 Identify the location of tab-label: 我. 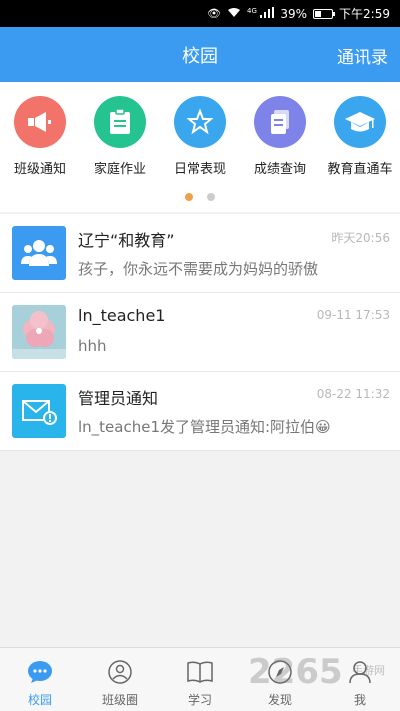
(359, 700).